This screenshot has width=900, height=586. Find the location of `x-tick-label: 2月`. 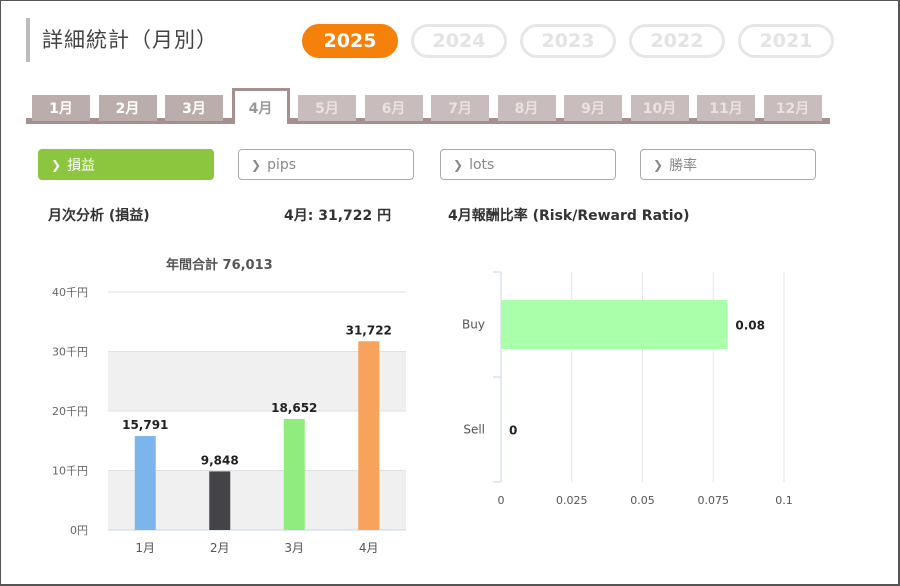

x-tick-label: 2月 is located at coordinates (220, 548).